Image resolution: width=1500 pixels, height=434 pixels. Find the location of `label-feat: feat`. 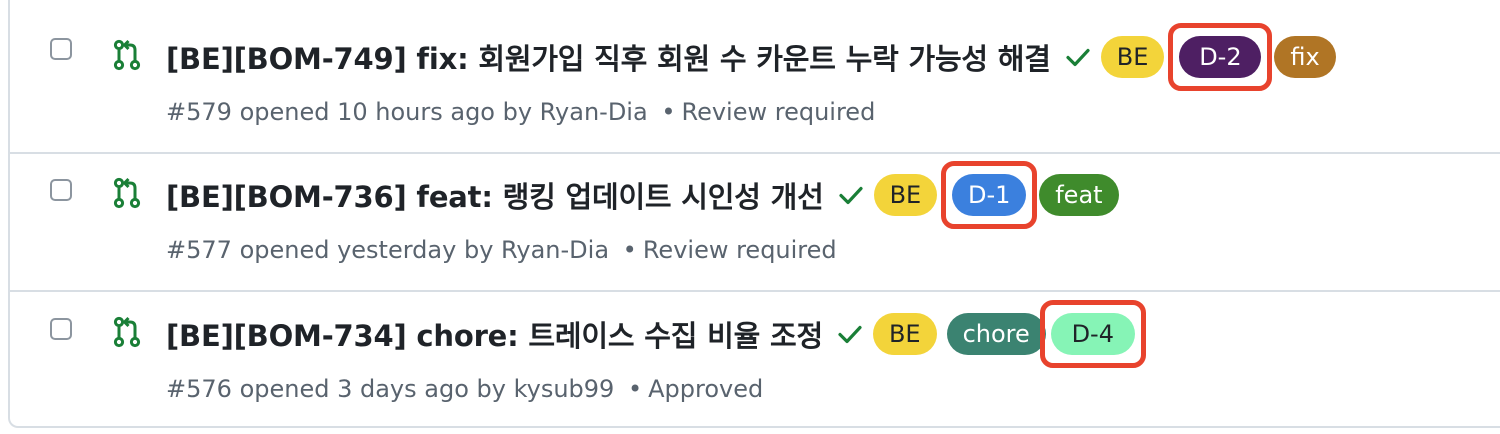

label-feat: feat is located at coordinates (1079, 195).